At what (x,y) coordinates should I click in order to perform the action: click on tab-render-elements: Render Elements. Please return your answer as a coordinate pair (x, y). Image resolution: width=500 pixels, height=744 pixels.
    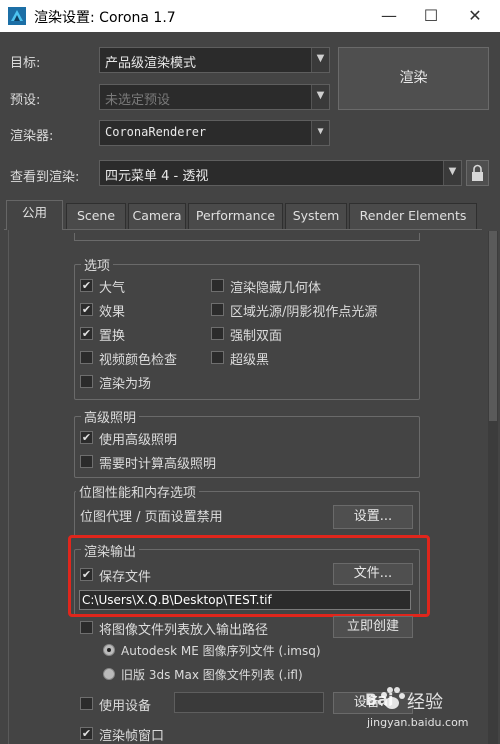
    Looking at the image, I should click on (413, 216).